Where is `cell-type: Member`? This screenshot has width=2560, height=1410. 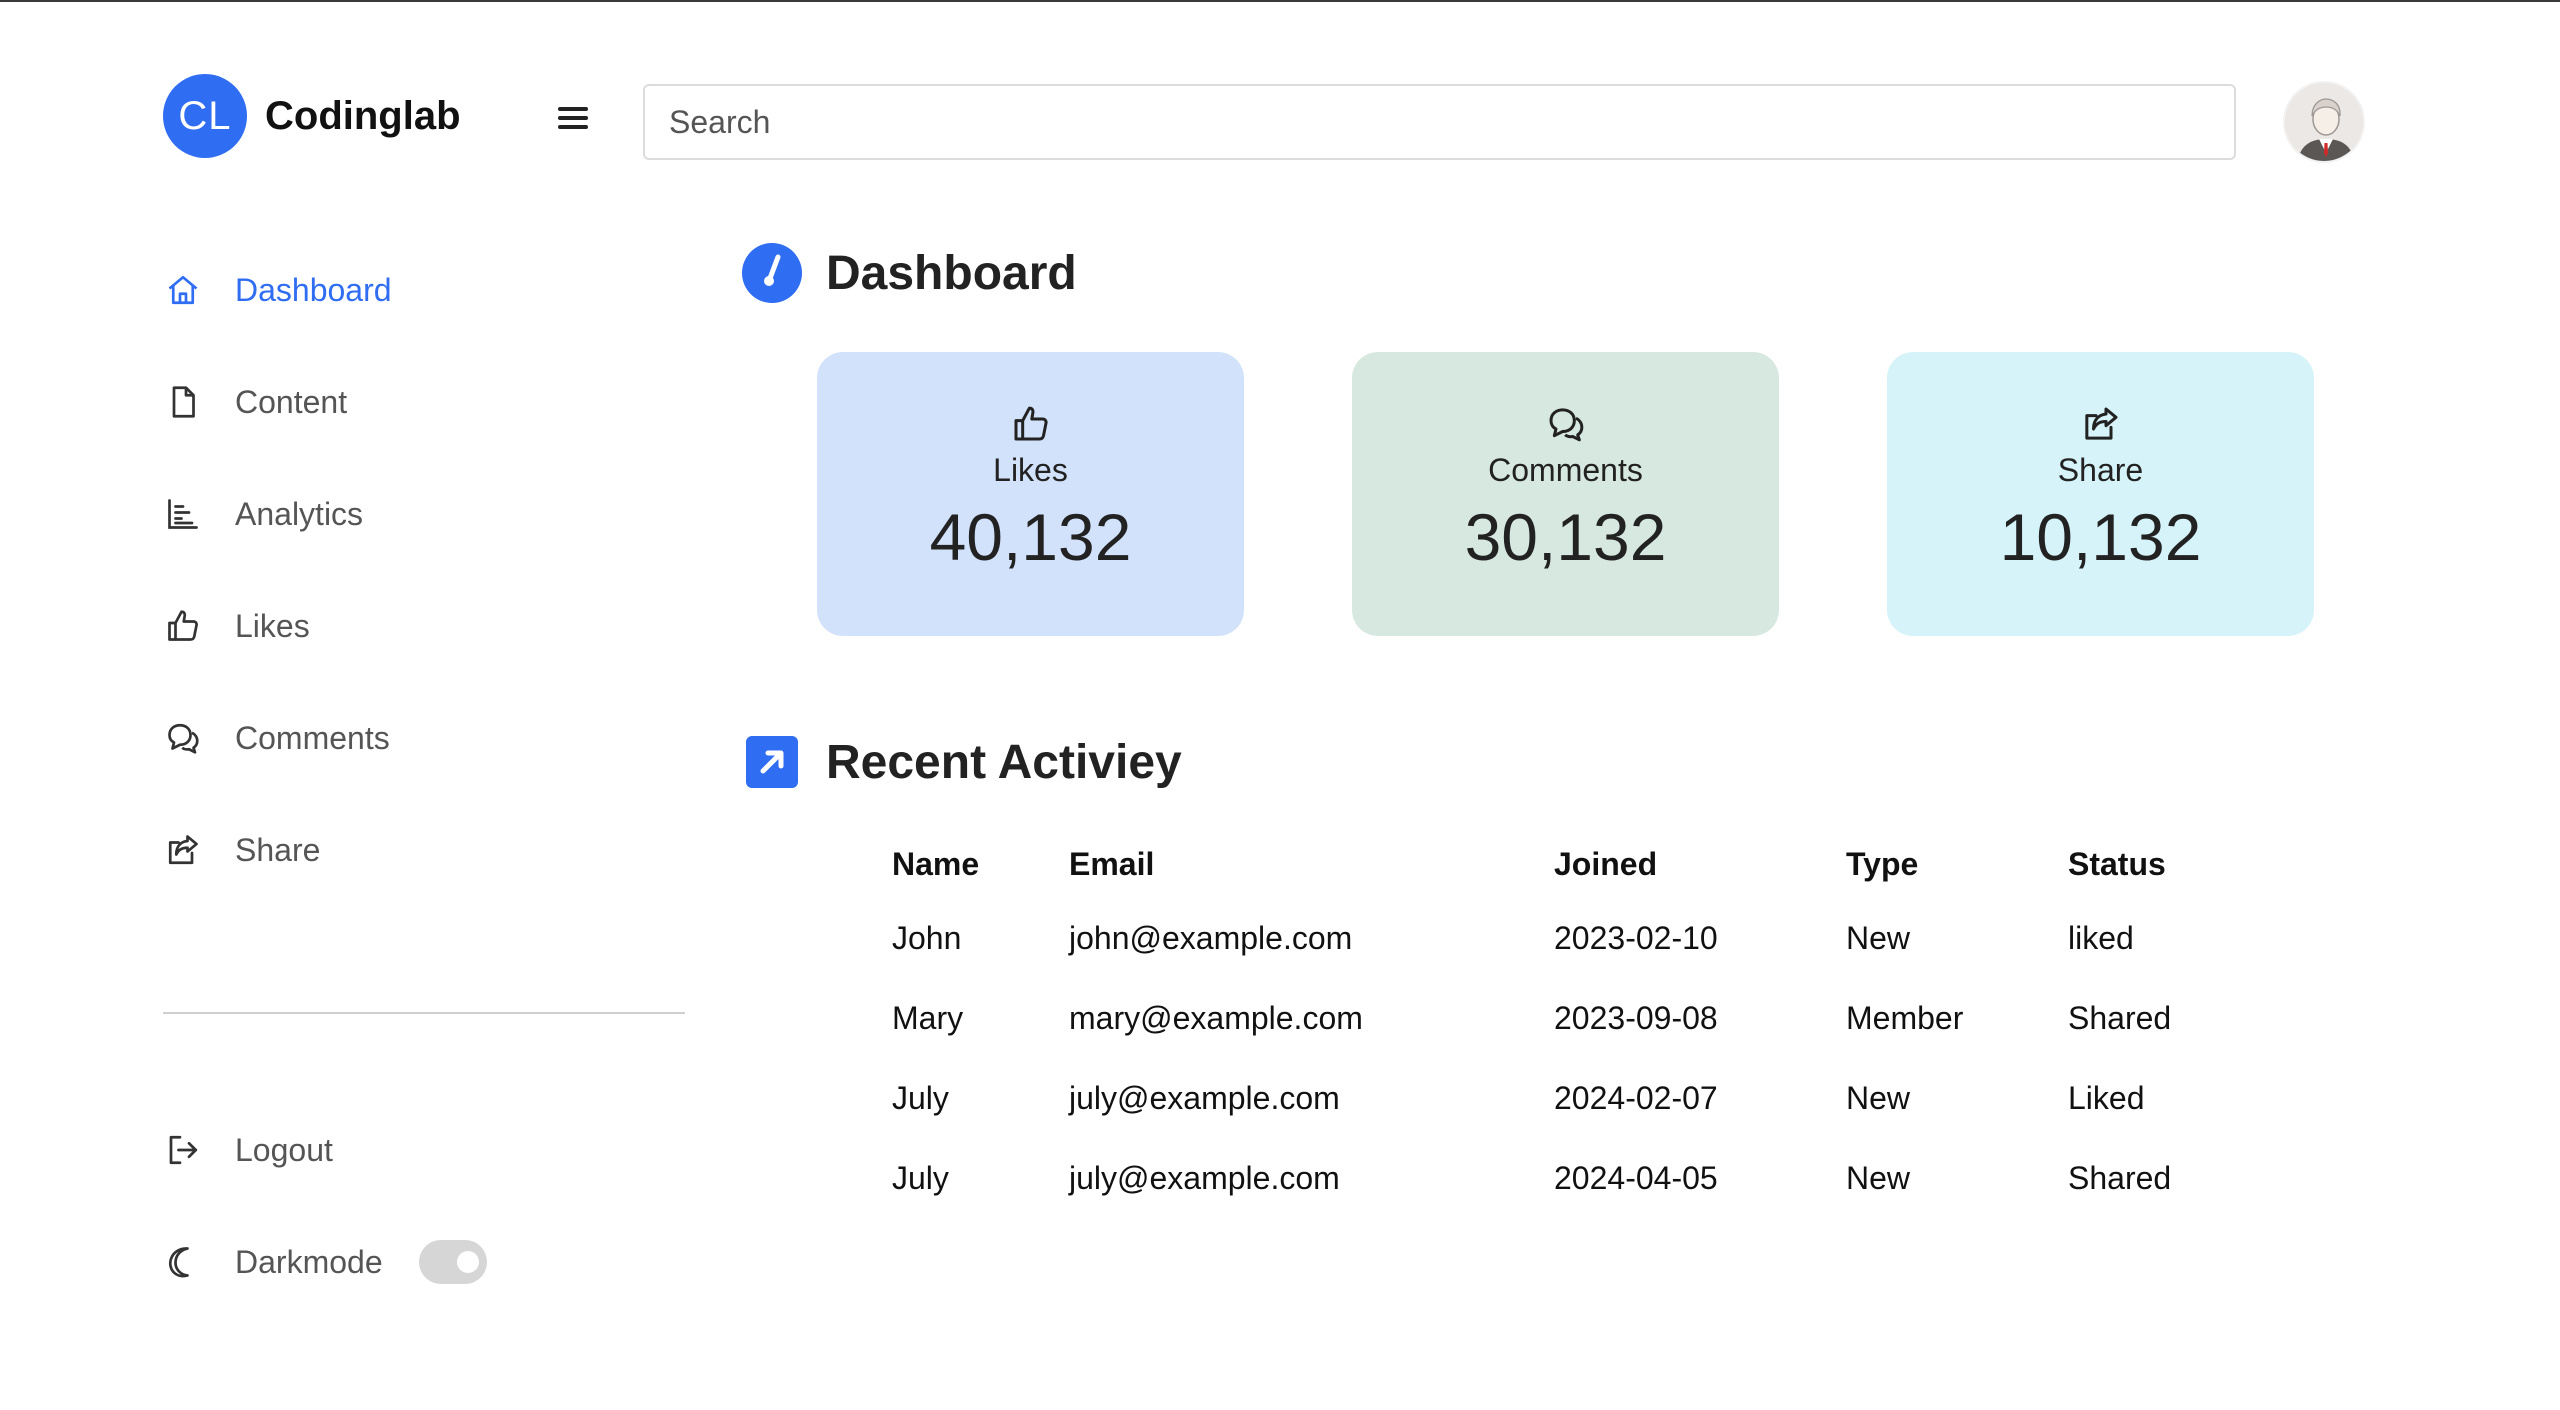
cell-type: Member is located at coordinates (1905, 1017).